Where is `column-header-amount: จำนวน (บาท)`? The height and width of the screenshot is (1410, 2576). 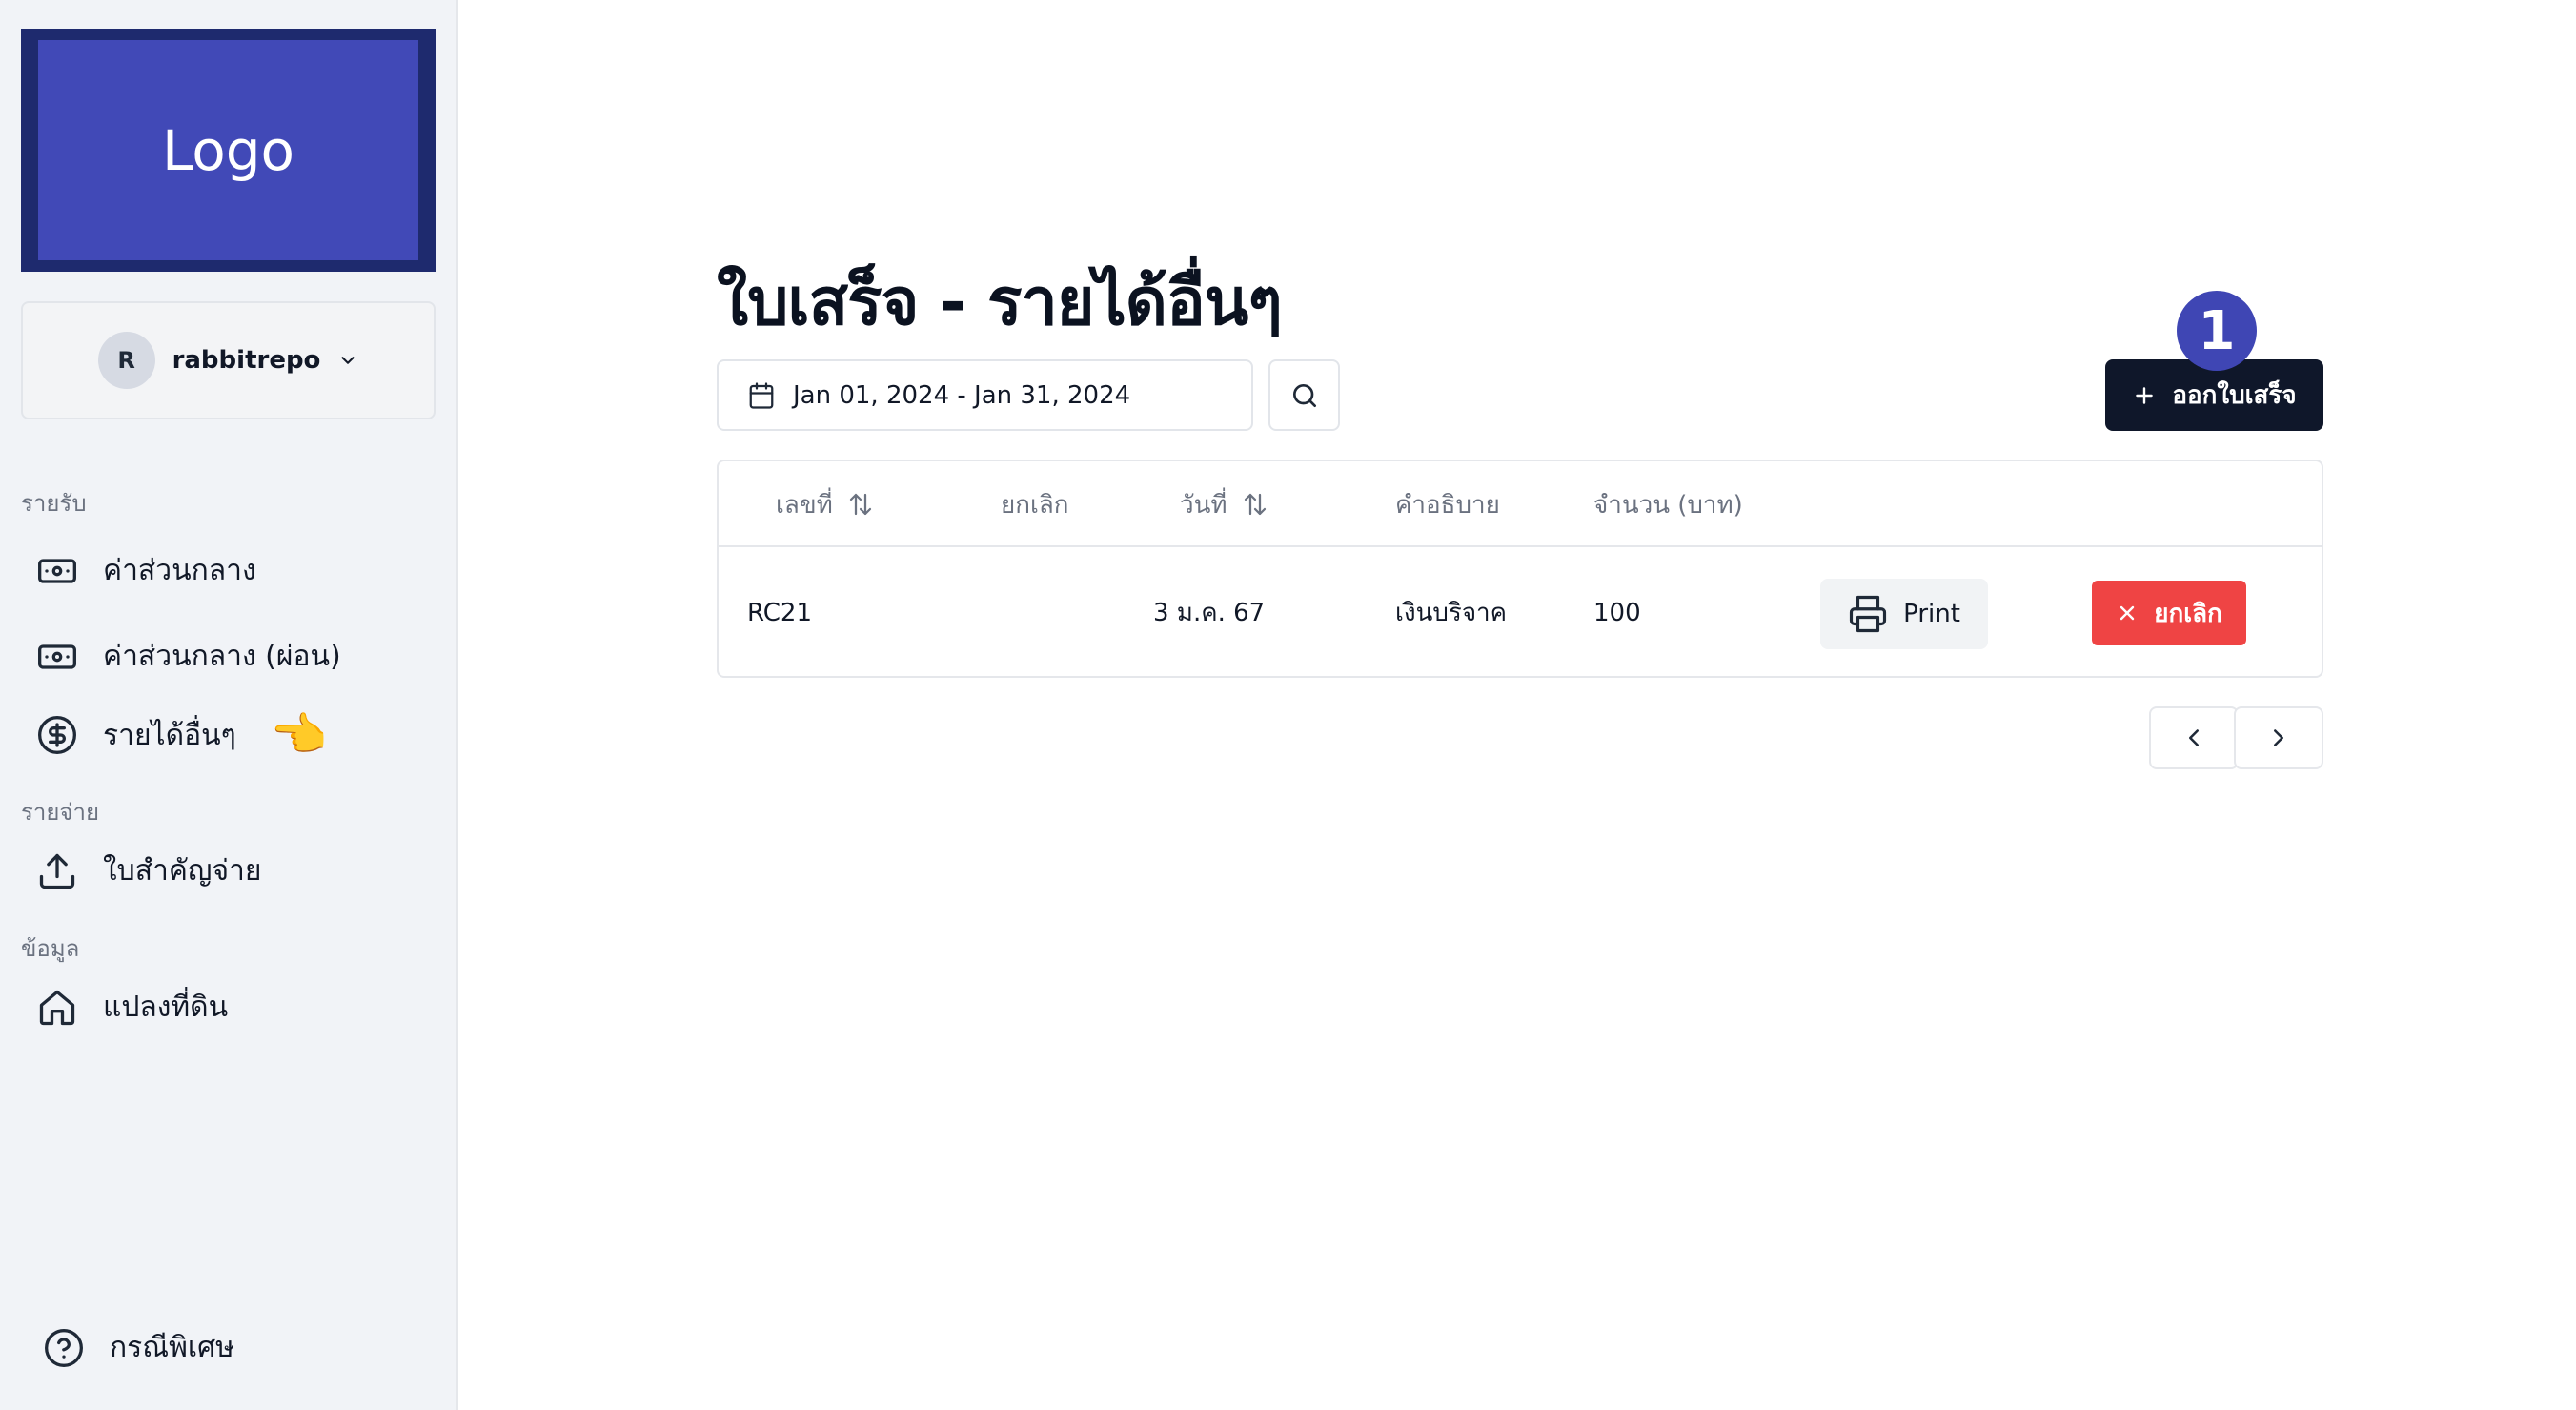
column-header-amount: จำนวน (บาท) is located at coordinates (1668, 504).